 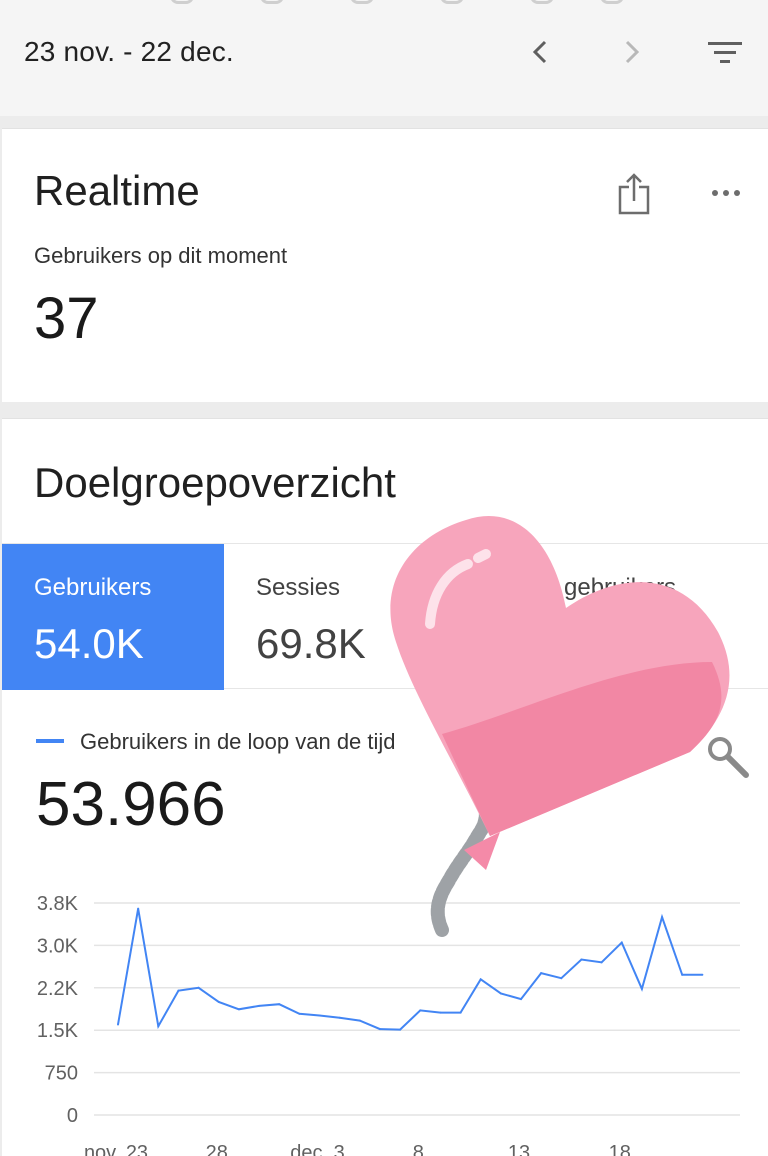 I want to click on next-period-button, so click(x=632, y=52).